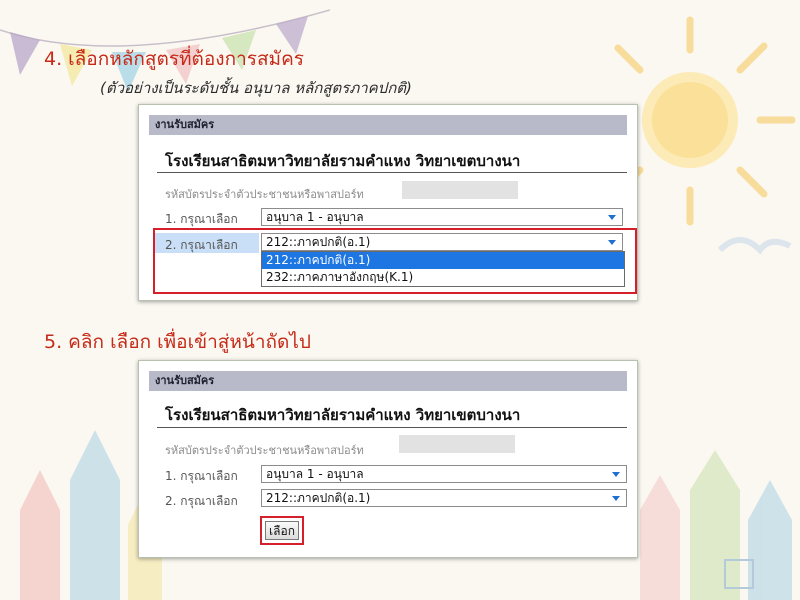 Image resolution: width=800 pixels, height=600 pixels. Describe the element at coordinates (443, 260) in the screenshot. I see `program-option: 212::ภาคปกติ(อ.1)` at that location.